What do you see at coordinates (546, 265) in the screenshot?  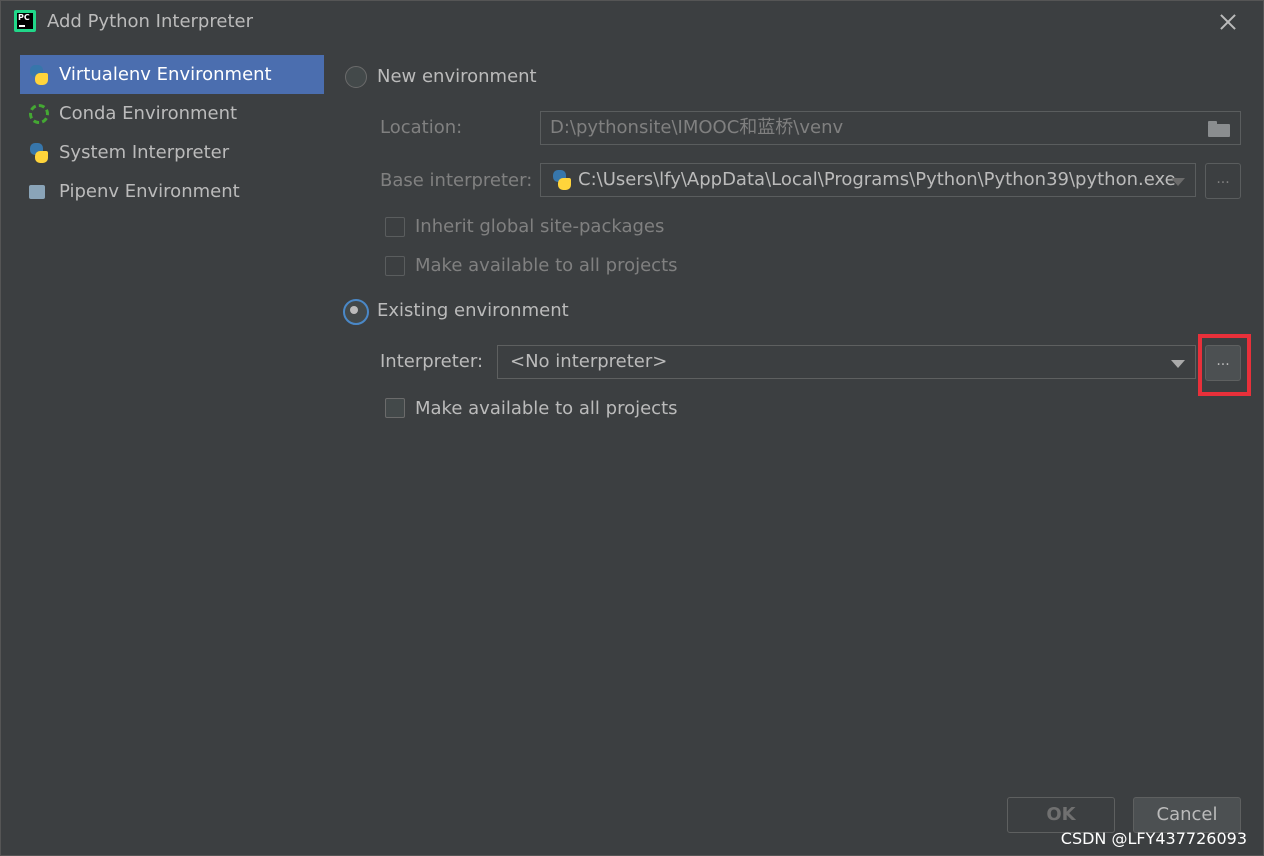 I see `new-make-available-label: Make available to all projects` at bounding box center [546, 265].